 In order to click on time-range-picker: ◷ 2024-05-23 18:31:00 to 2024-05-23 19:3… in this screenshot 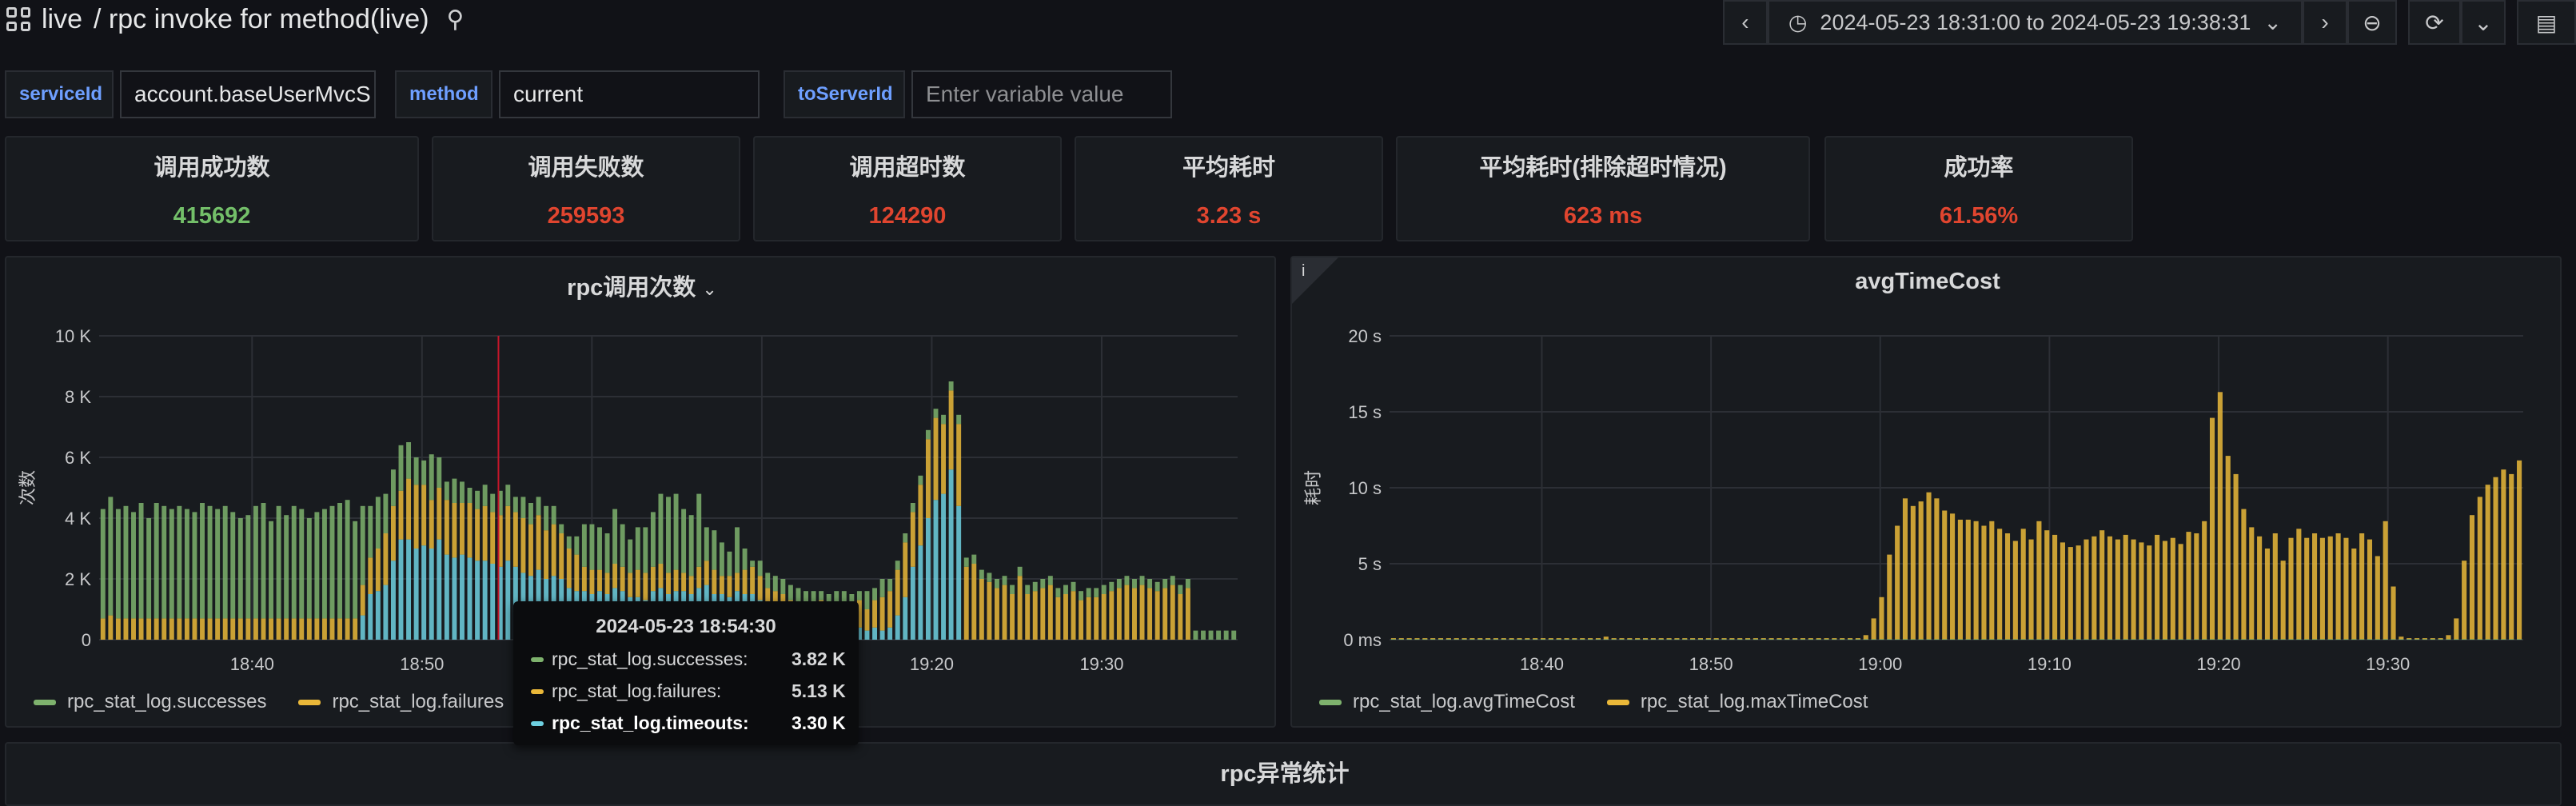, I will do `click(2035, 22)`.